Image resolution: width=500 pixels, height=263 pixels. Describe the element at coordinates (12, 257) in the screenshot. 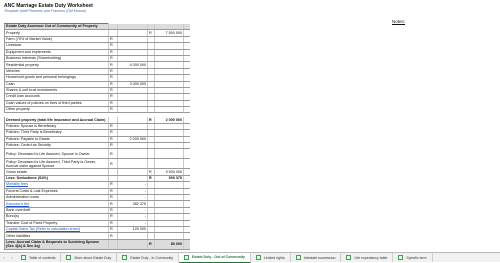

I see `next-sheet-icon: ›` at that location.